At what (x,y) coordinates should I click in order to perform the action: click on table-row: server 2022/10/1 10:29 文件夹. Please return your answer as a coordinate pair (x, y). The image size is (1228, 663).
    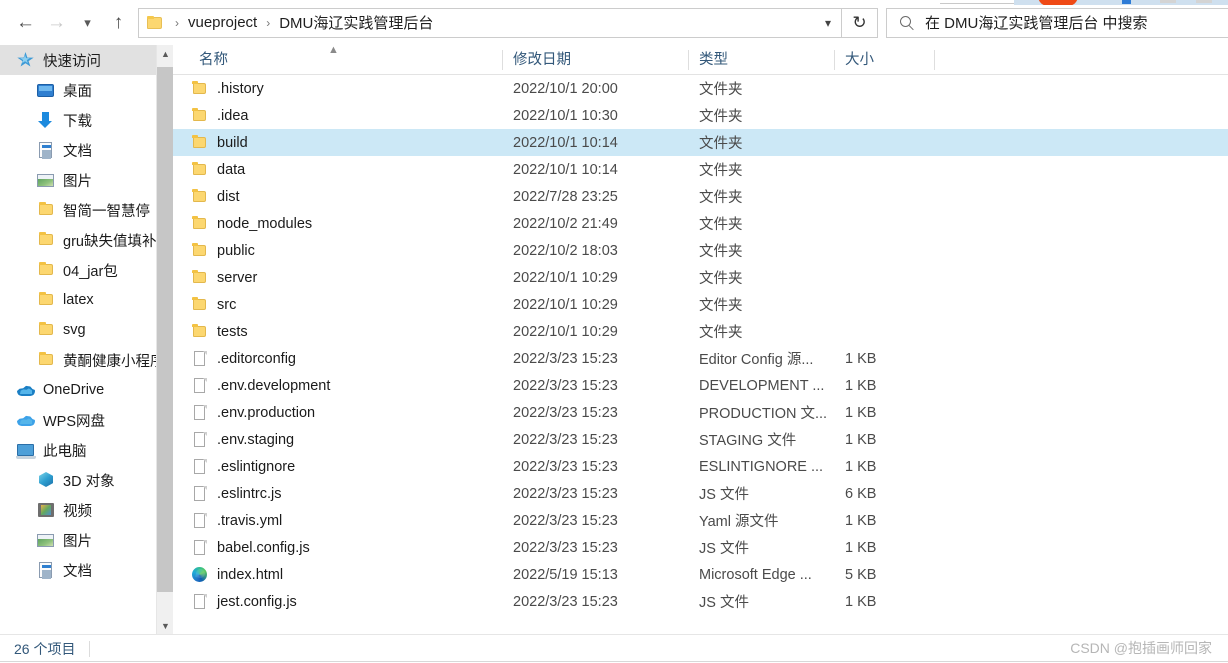
    Looking at the image, I should click on (700, 277).